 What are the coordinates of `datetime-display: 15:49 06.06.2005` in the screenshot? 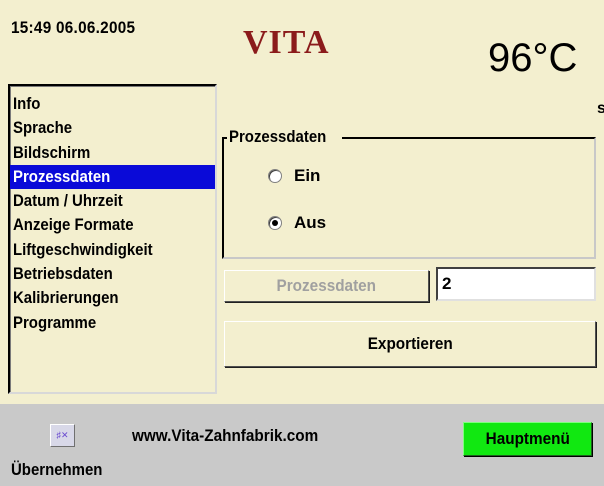 It's located at (73, 27).